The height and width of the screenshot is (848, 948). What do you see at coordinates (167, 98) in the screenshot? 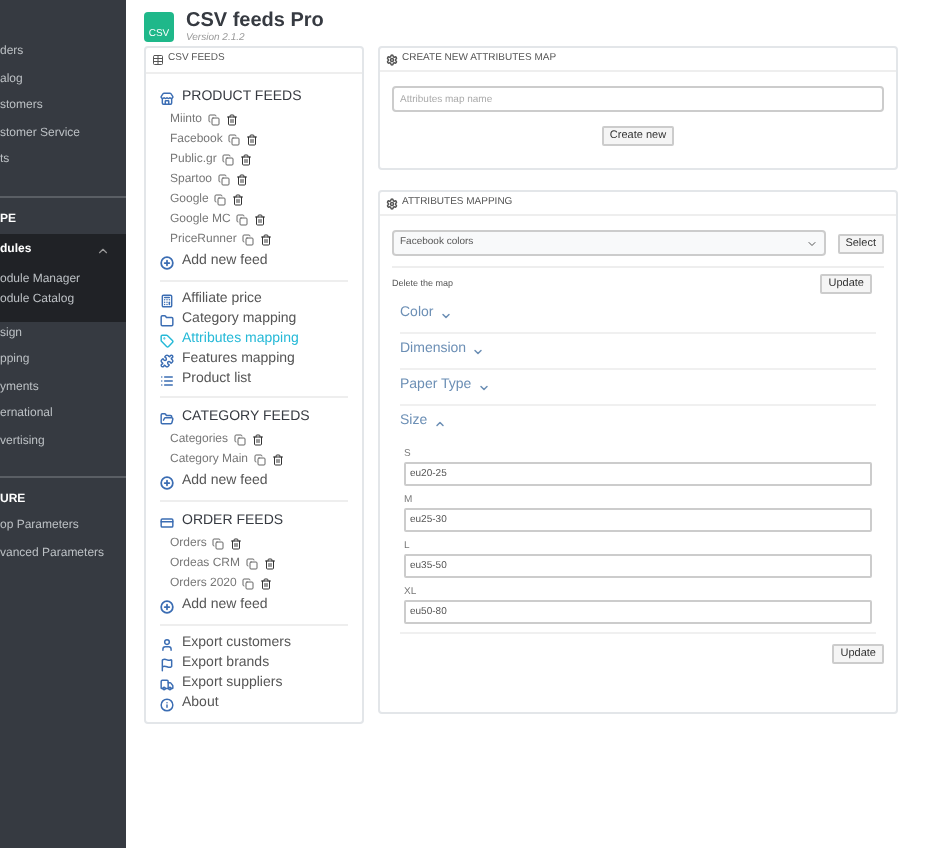
I see `store-icon` at bounding box center [167, 98].